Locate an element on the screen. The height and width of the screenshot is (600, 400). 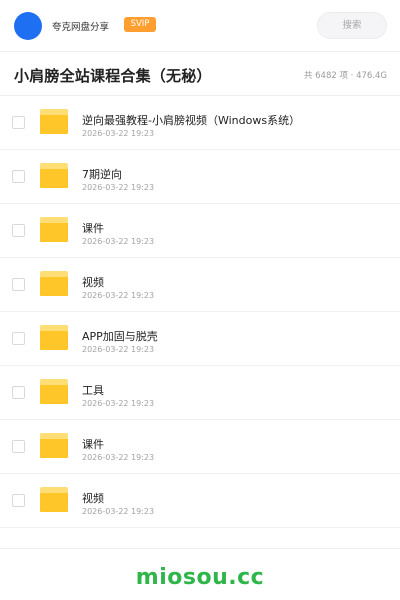
file-name: APP加固与脱壳 is located at coordinates (120, 336).